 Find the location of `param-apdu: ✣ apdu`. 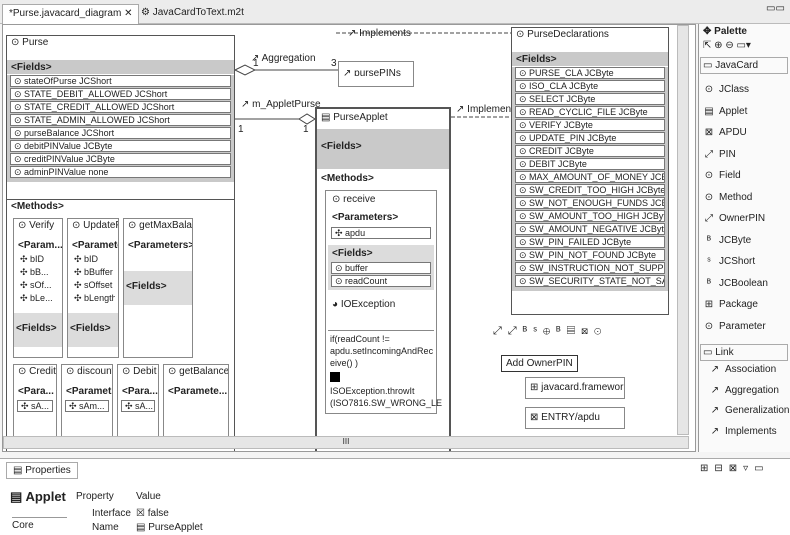

param-apdu: ✣ apdu is located at coordinates (381, 233).